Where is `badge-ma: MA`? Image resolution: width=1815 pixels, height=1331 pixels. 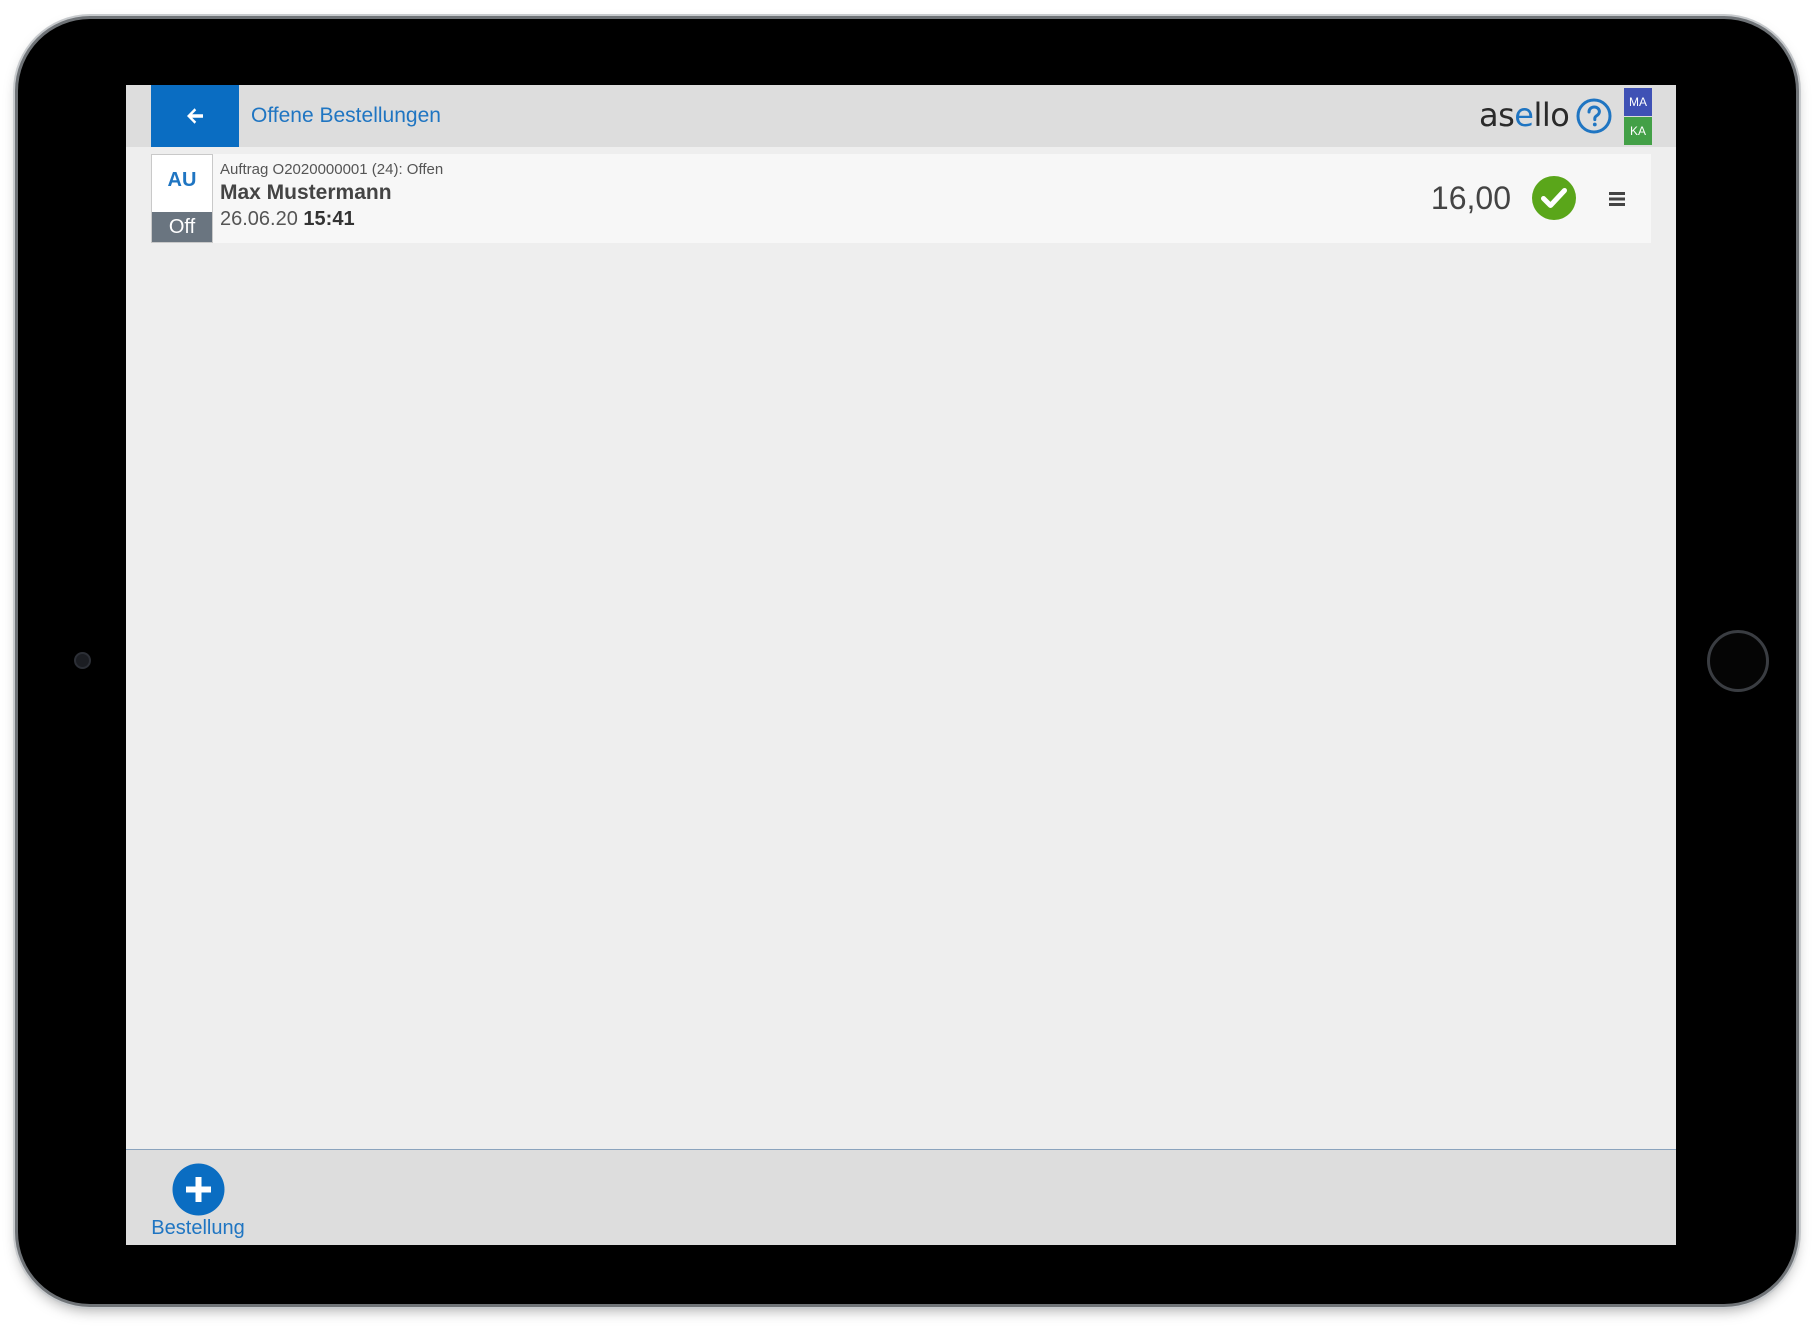 badge-ma: MA is located at coordinates (1638, 102).